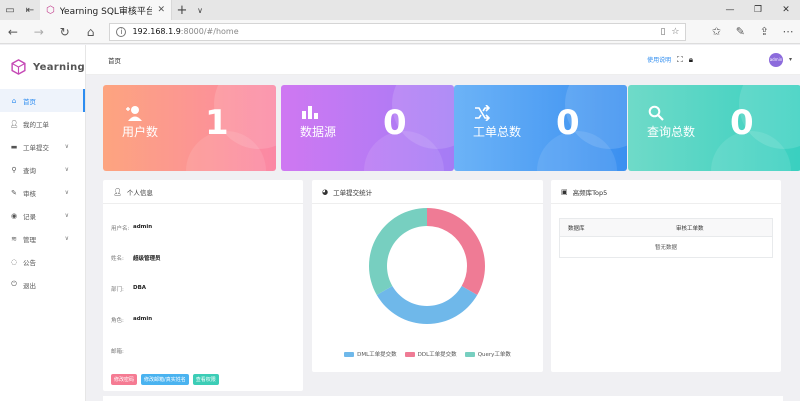 This screenshot has width=800, height=401. I want to click on favorites-icon: ✩, so click(716, 31).